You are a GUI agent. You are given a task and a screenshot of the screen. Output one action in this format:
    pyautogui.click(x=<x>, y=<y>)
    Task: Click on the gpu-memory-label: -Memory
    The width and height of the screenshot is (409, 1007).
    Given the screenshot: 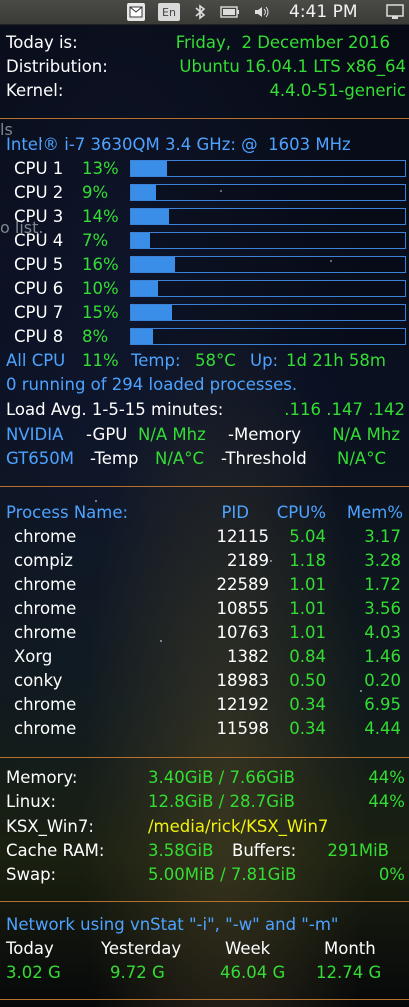 What is the action you would take?
    pyautogui.click(x=265, y=434)
    